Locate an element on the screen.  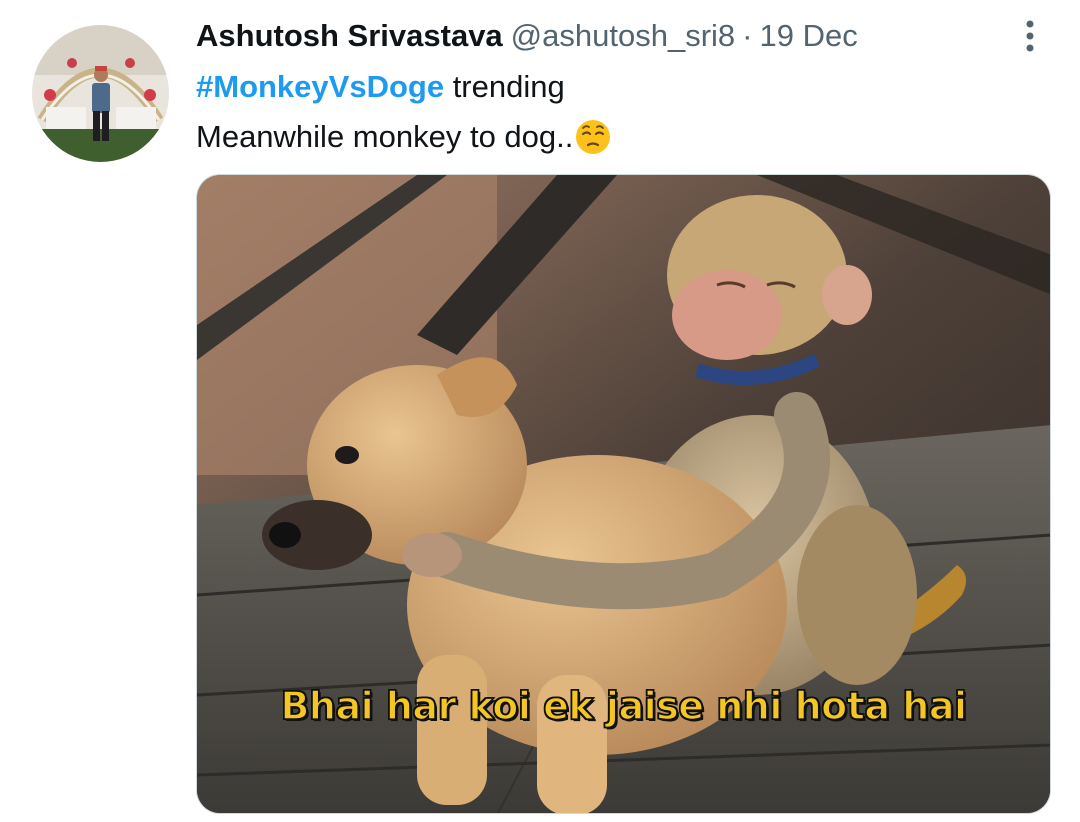
media-caption: Bhai har koi ek jaise nhi hota hai is located at coordinates (624, 706).